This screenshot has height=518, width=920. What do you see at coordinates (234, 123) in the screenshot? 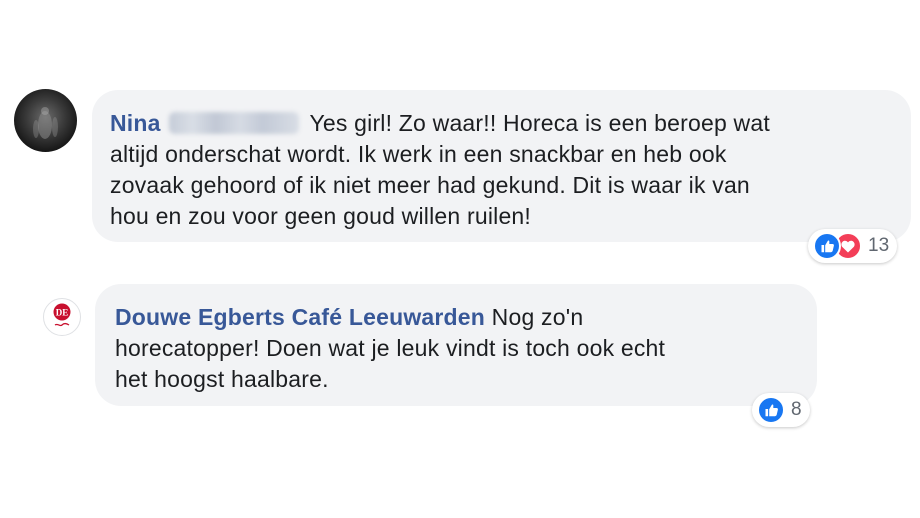
I see `redacted-surname` at bounding box center [234, 123].